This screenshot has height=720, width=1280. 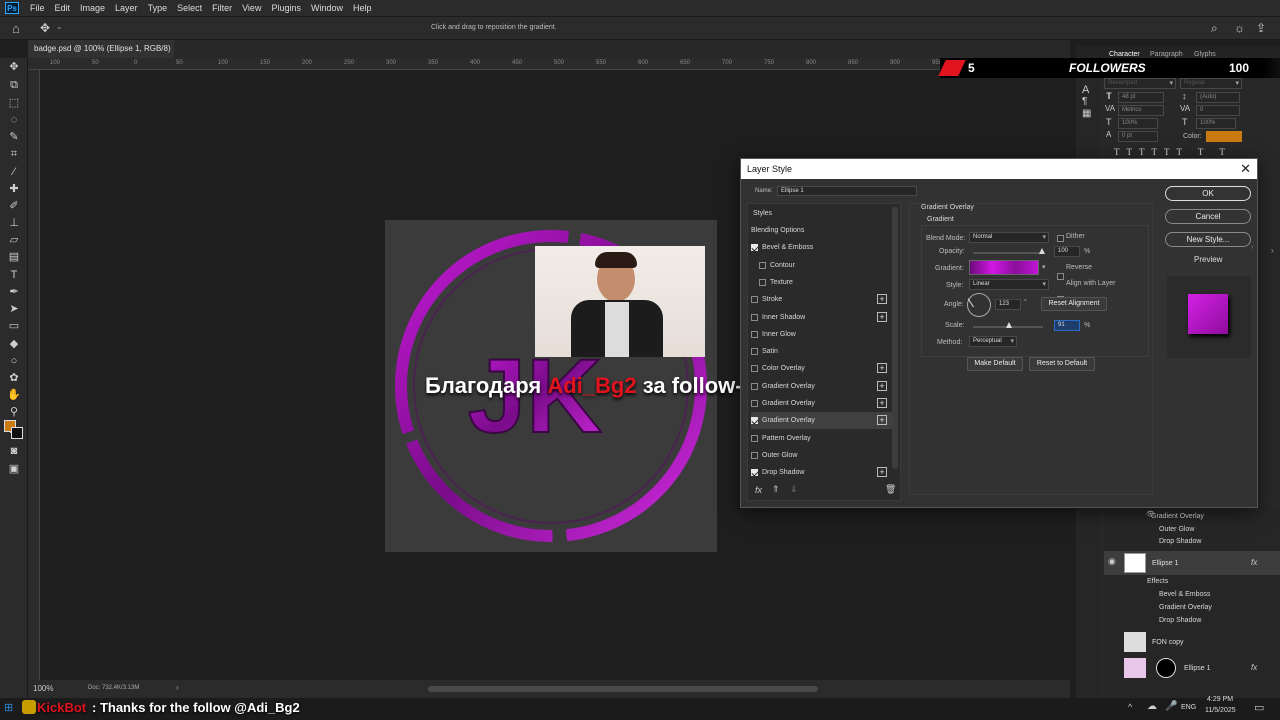 I want to click on language-indicator: ENG, so click(x=1188, y=707).